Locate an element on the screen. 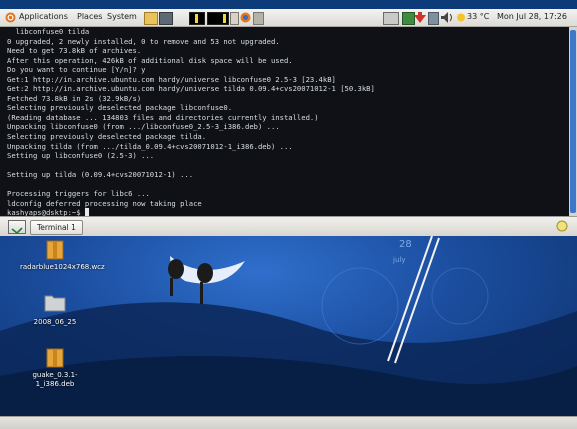 The height and width of the screenshot is (429, 577). terminal-line: kashyaps@dsktp:~$ is located at coordinates (46, 212).